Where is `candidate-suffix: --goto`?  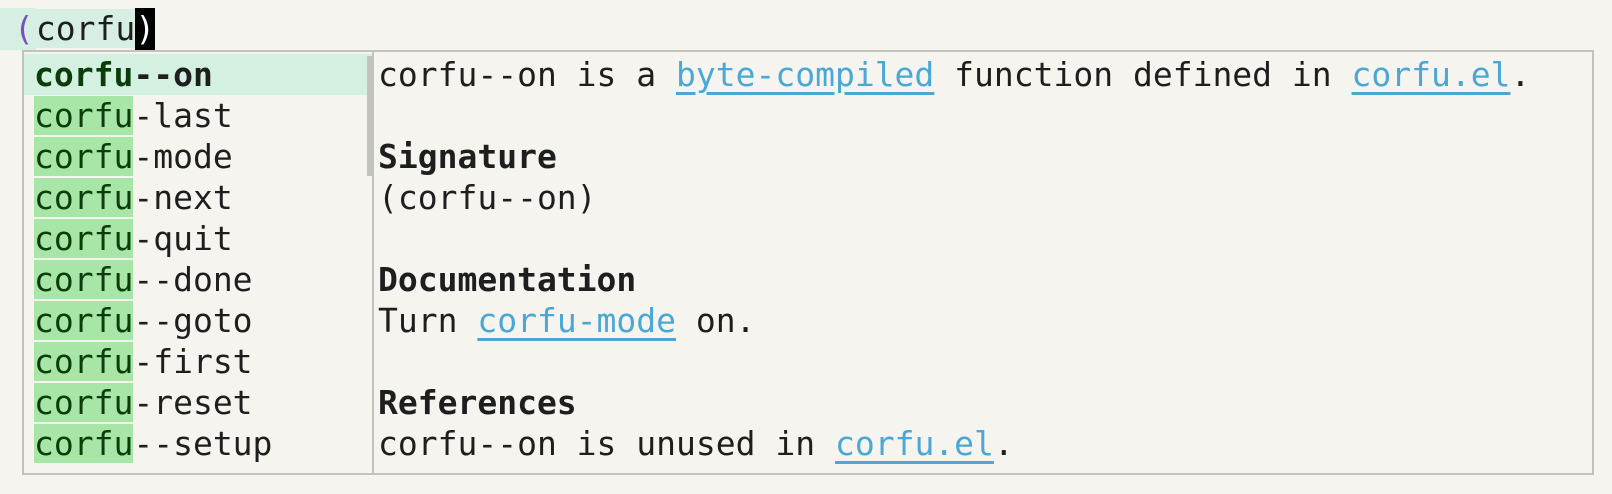
candidate-suffix: --goto is located at coordinates (193, 320).